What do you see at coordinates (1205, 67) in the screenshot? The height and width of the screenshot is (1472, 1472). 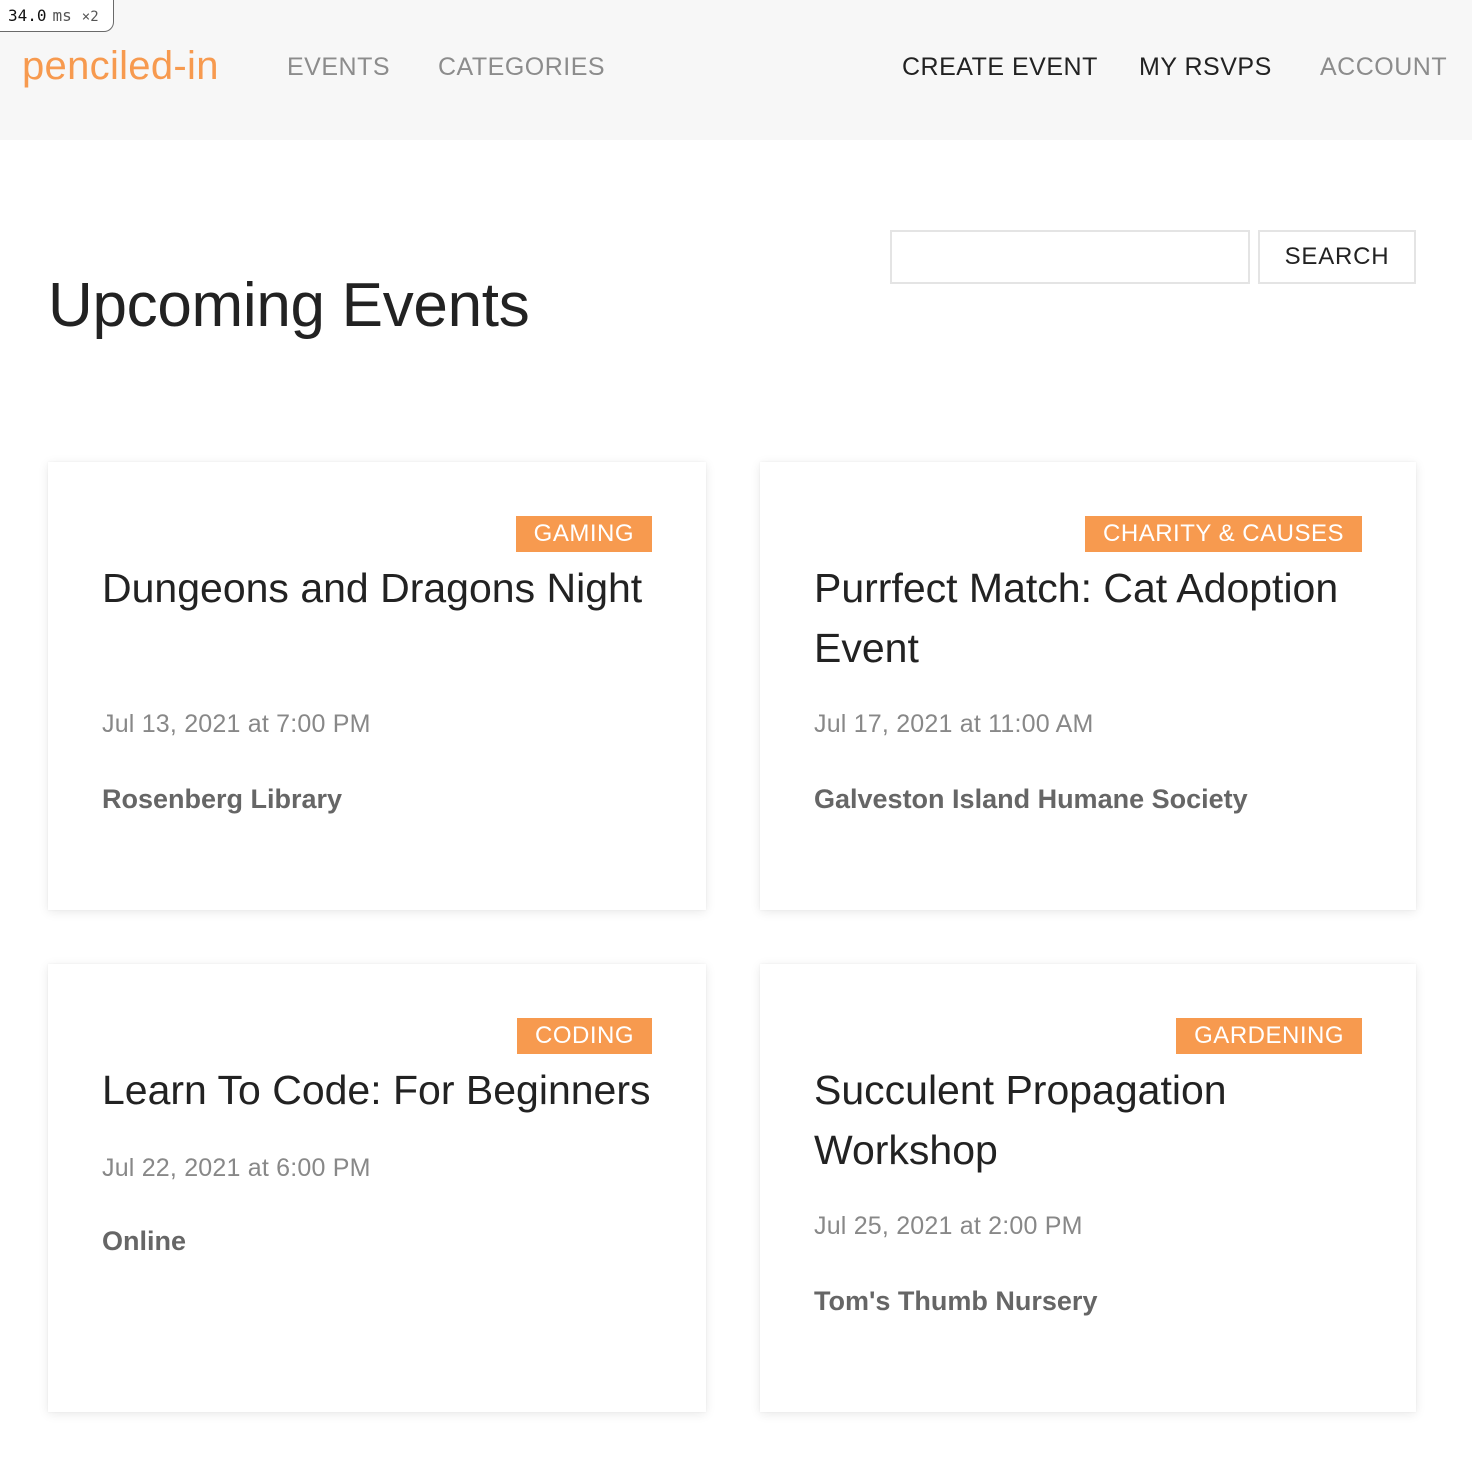 I see `nav-link-my-rsvps: MY RSVPS` at bounding box center [1205, 67].